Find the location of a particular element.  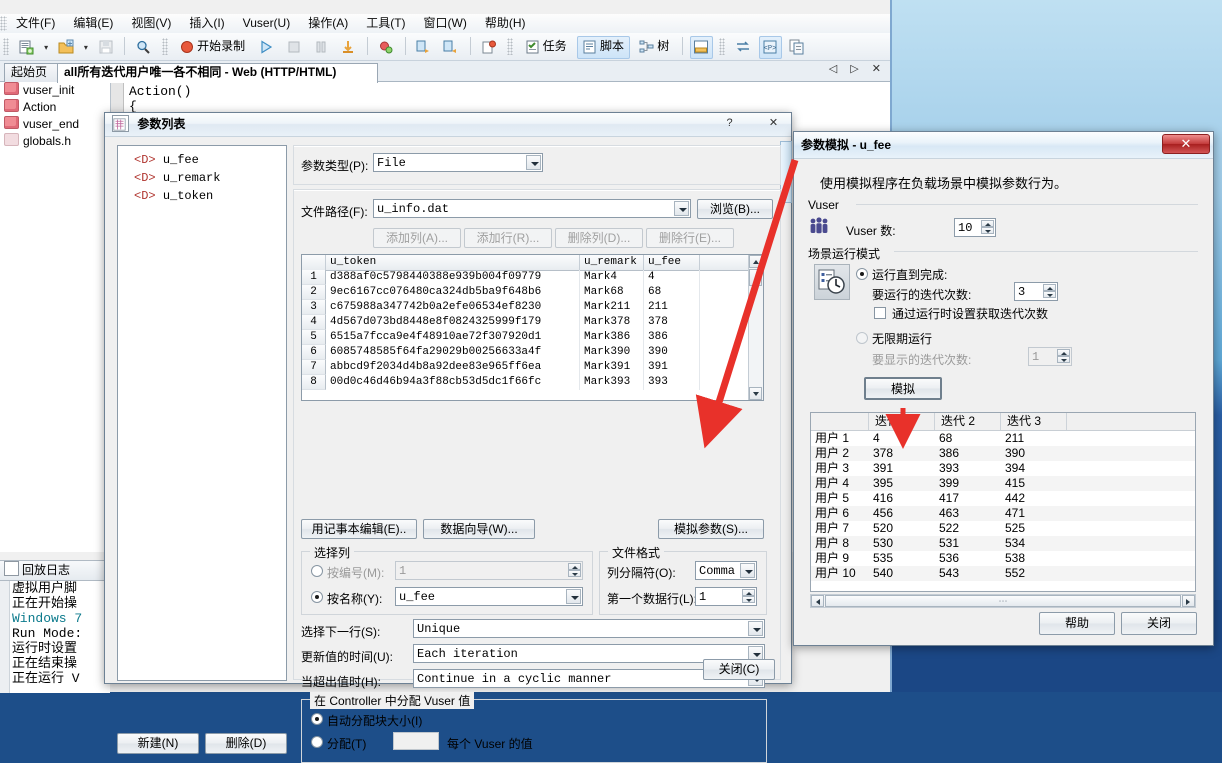

copy-icon is located at coordinates (797, 47).